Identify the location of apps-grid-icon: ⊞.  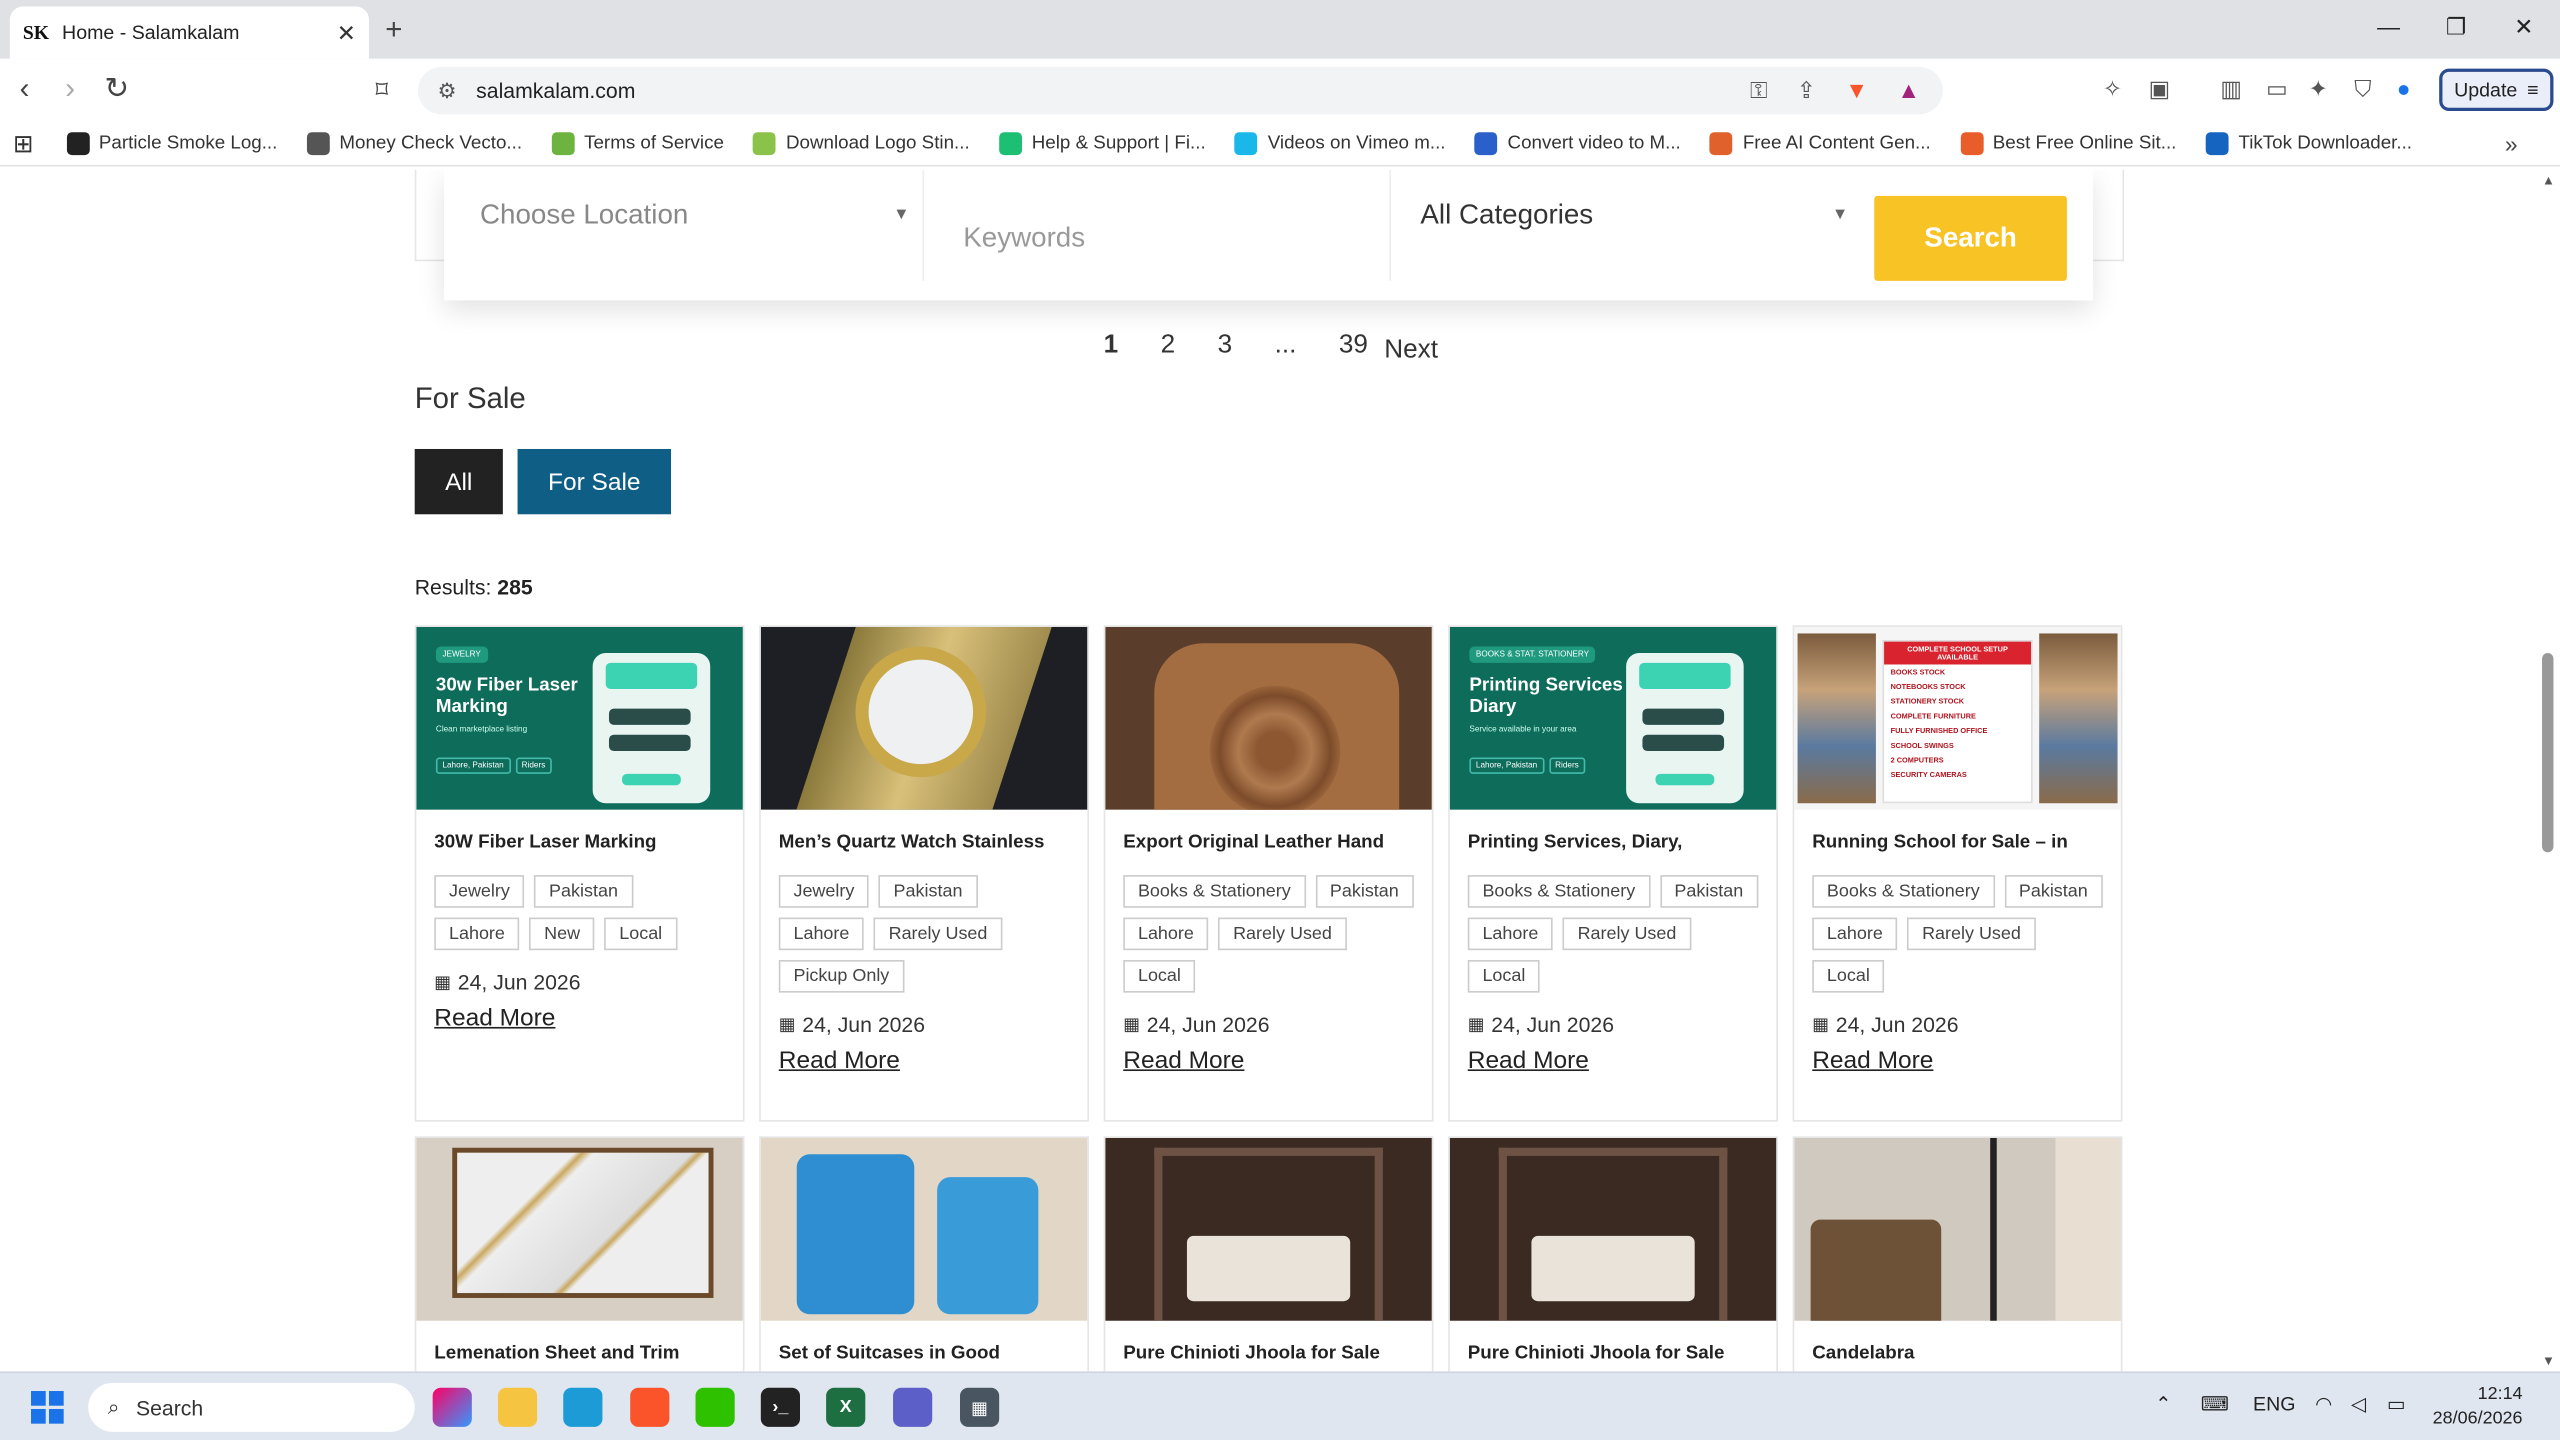
(23, 143).